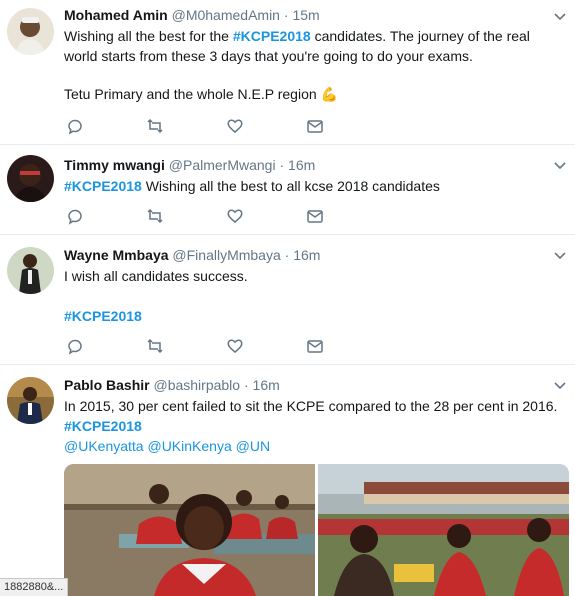 The width and height of the screenshot is (575, 596). I want to click on tweet-text: I wish all candidates success., so click(156, 276).